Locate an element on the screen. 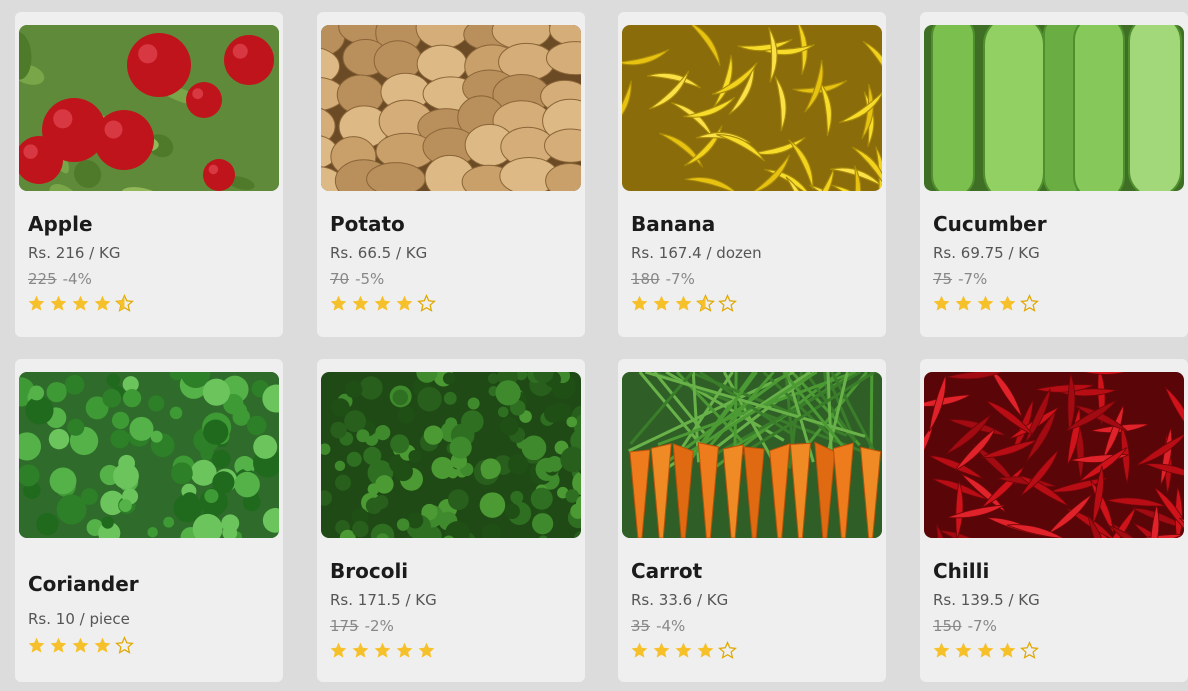 The image size is (1188, 691). original-price-row: 70 -5% is located at coordinates (357, 279).